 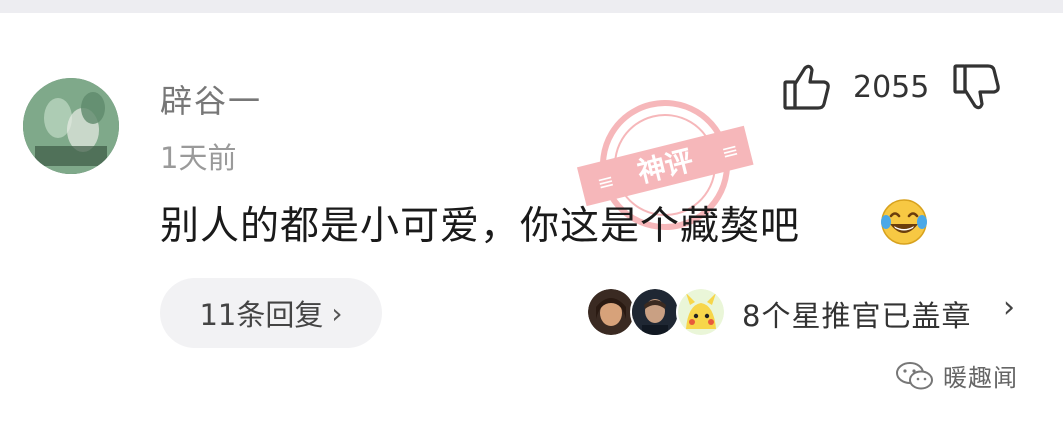 What do you see at coordinates (891, 87) in the screenshot?
I see `like-count: 2055` at bounding box center [891, 87].